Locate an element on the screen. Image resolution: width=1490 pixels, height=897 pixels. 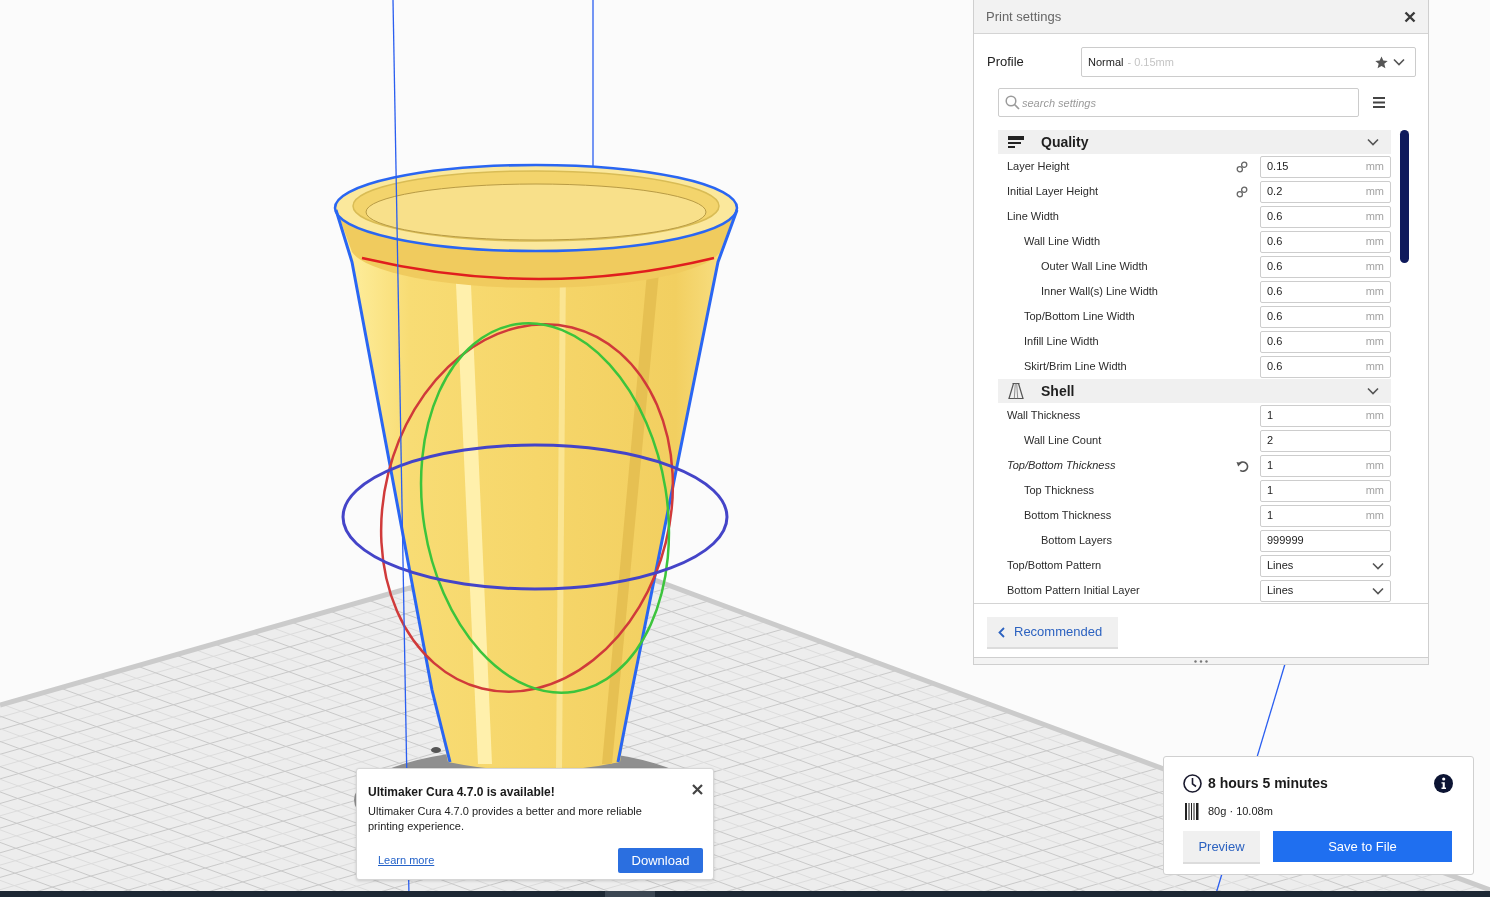
vertical-lines-icon is located at coordinates (1192, 811).